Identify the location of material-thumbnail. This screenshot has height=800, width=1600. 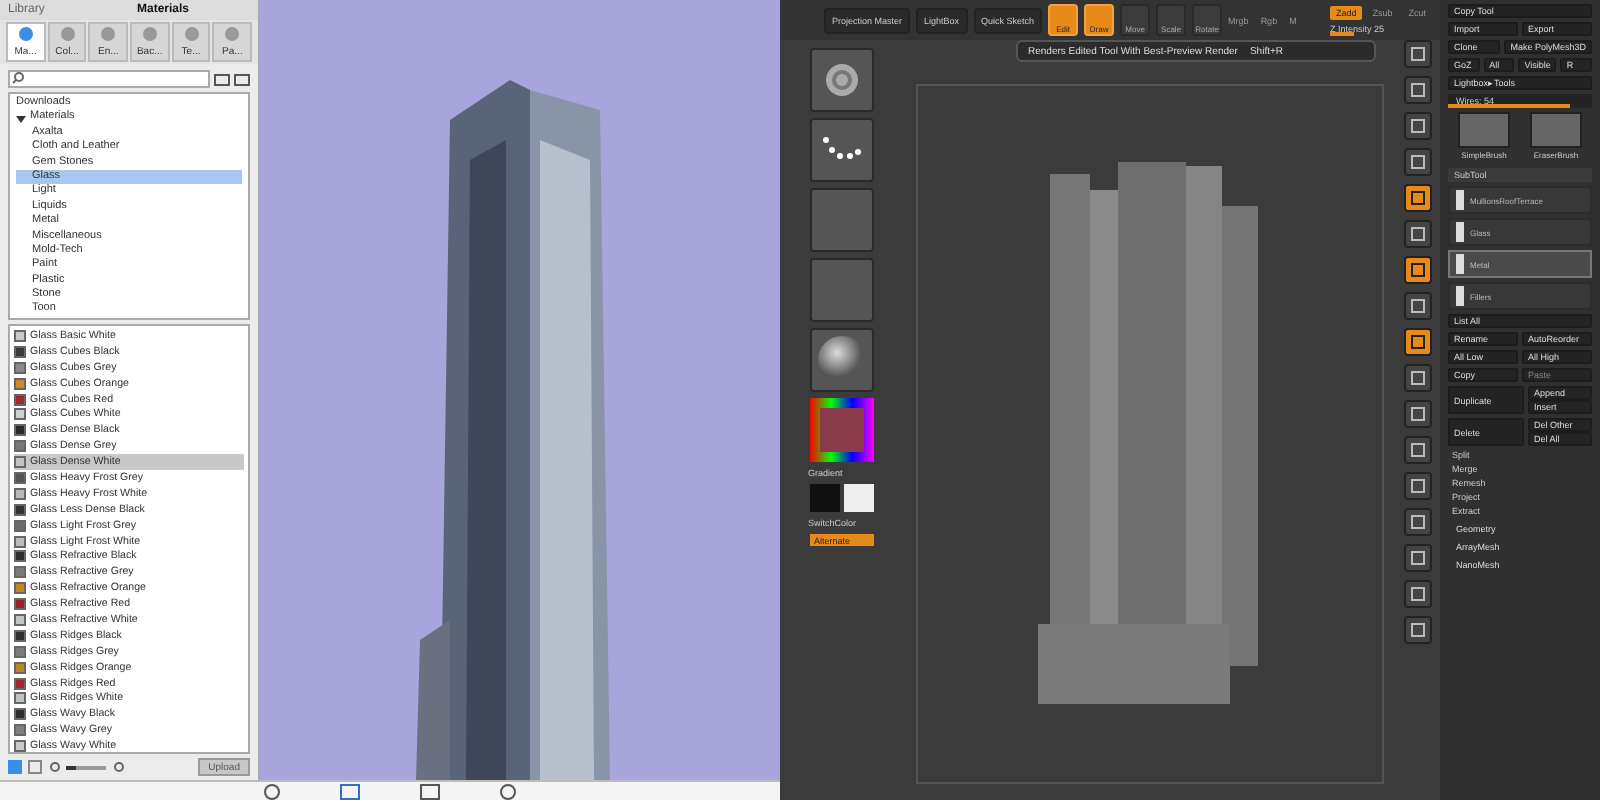
(842, 360).